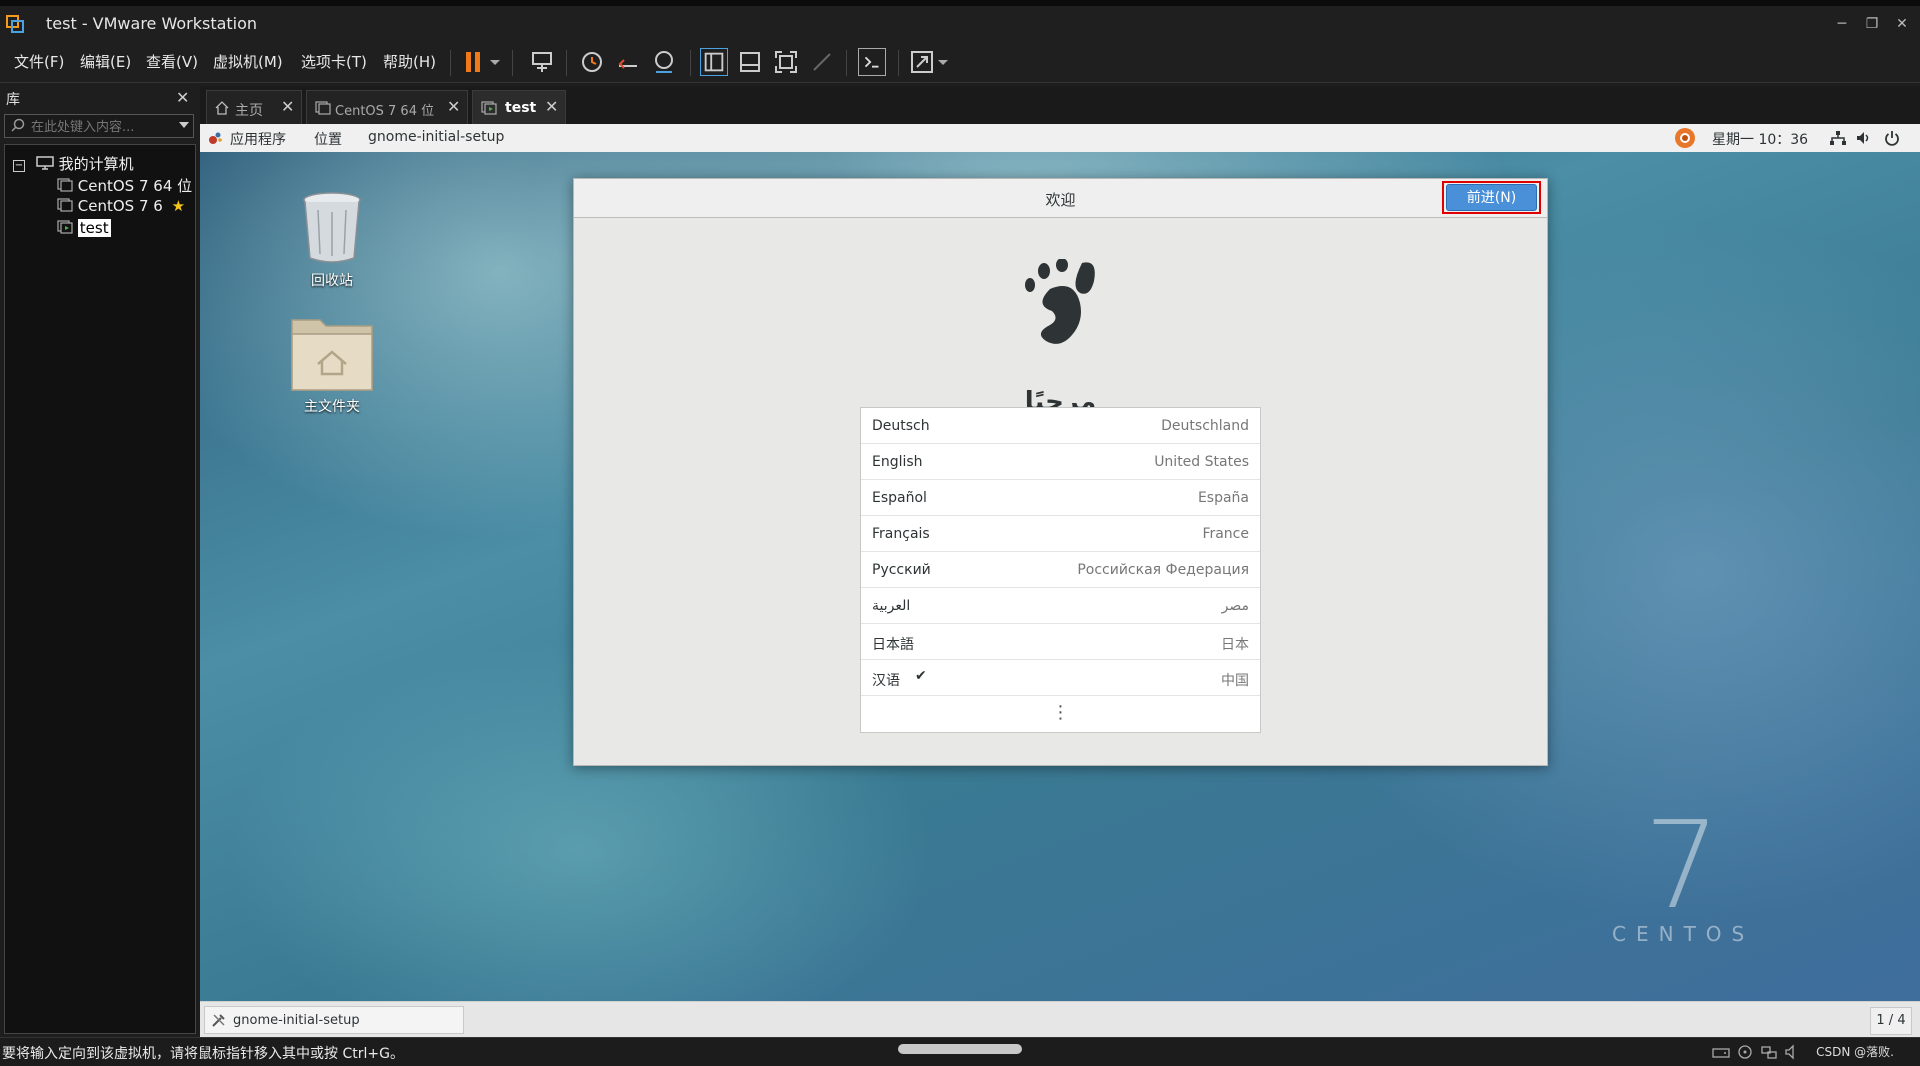 This screenshot has height=1066, width=1920. What do you see at coordinates (409, 61) in the screenshot?
I see `menu-help: 帮助(H)` at bounding box center [409, 61].